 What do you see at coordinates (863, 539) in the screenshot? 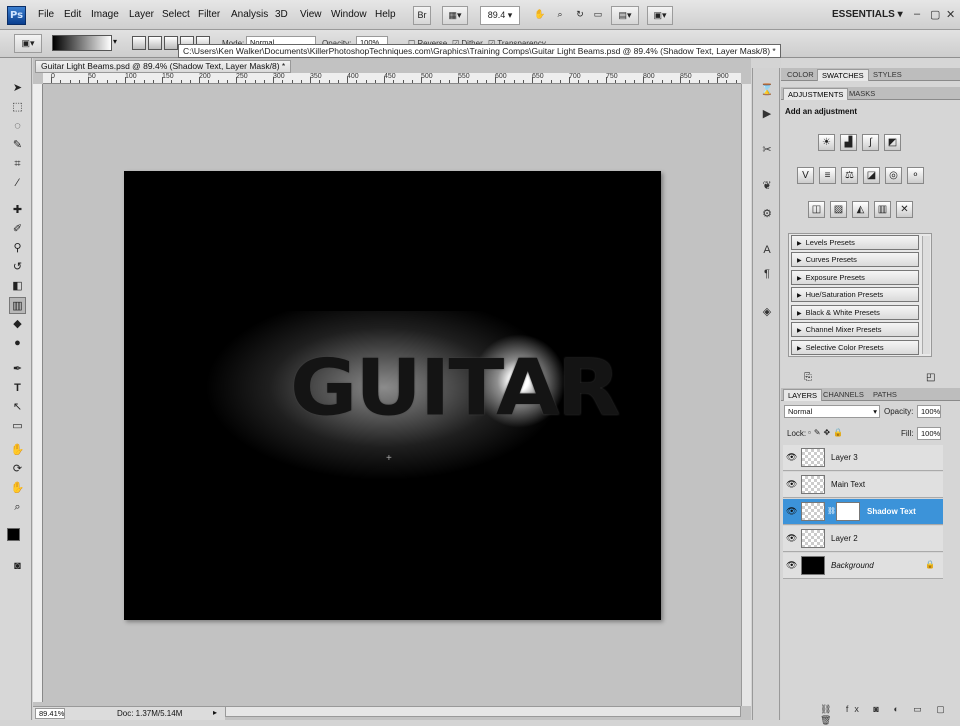
I see `layer-row: 👁 Layer 2` at bounding box center [863, 539].